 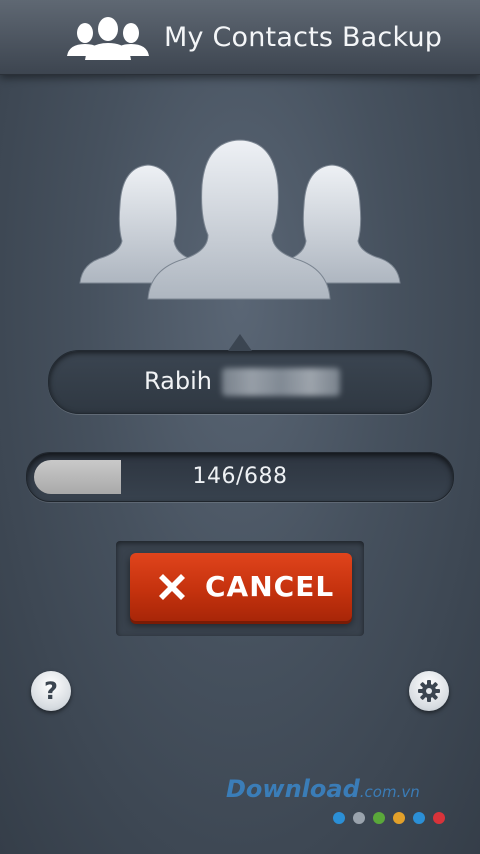 What do you see at coordinates (281, 382) in the screenshot?
I see `contact-surname-blurred` at bounding box center [281, 382].